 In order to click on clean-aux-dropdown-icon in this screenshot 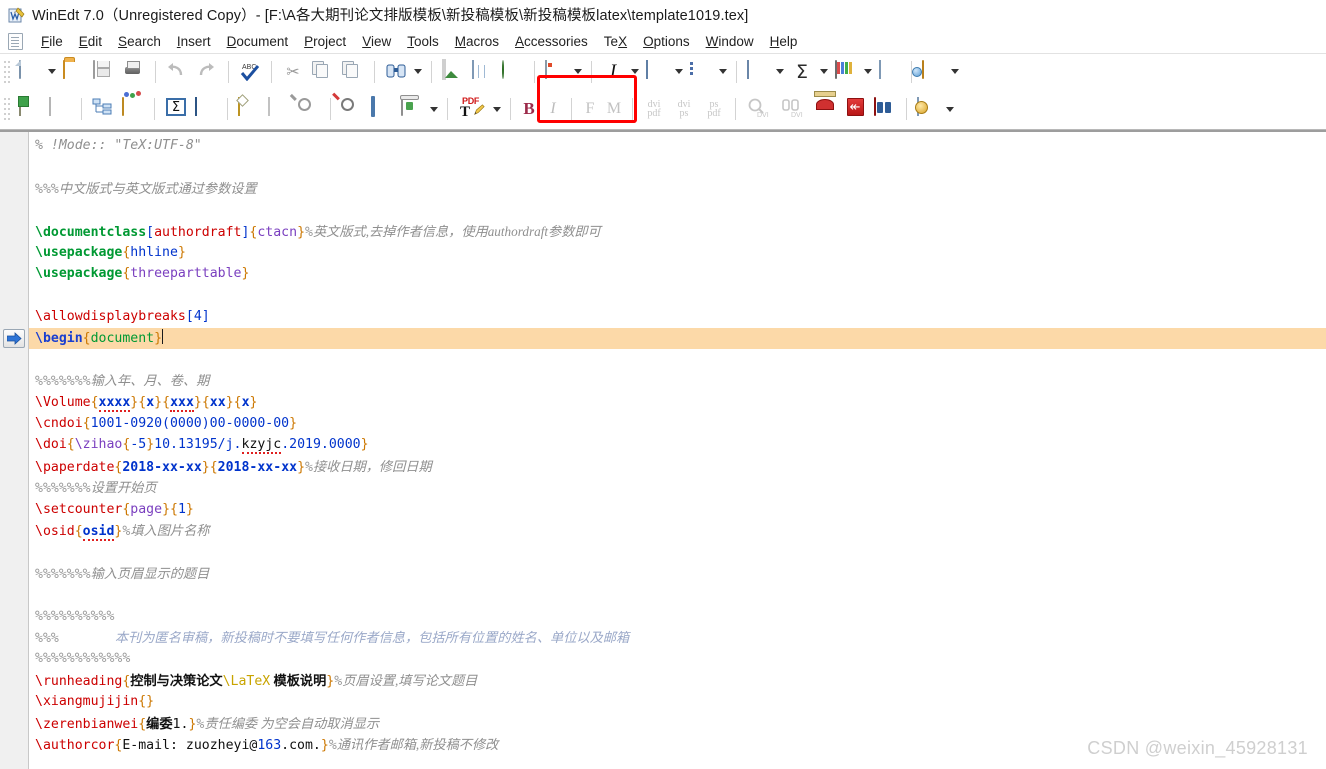, I will do `click(434, 109)`.